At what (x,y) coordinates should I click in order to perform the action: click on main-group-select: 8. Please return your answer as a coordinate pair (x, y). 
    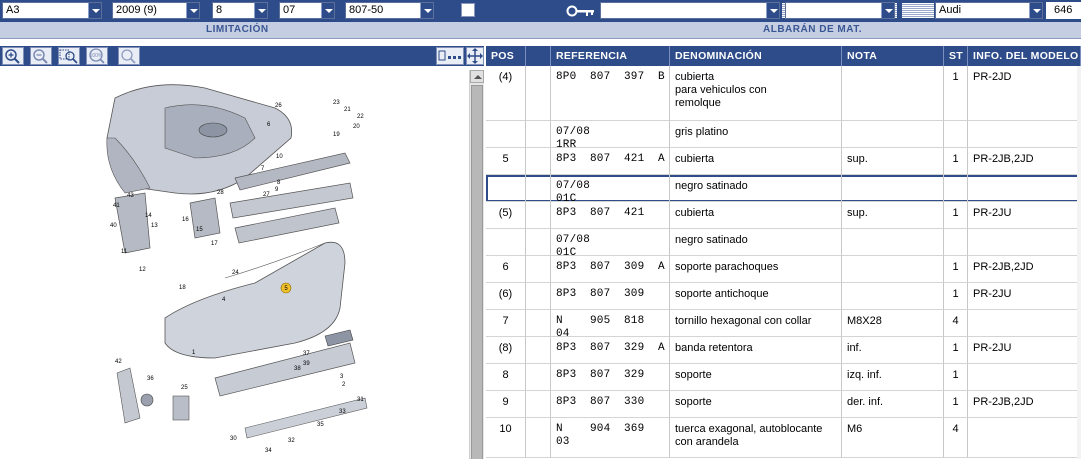
    Looking at the image, I should click on (240, 10).